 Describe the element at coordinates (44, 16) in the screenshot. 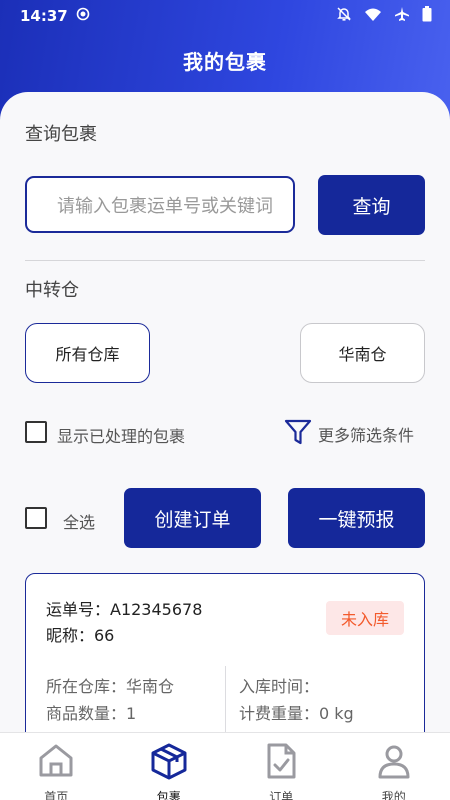

I see `status-time: 14:37` at that location.